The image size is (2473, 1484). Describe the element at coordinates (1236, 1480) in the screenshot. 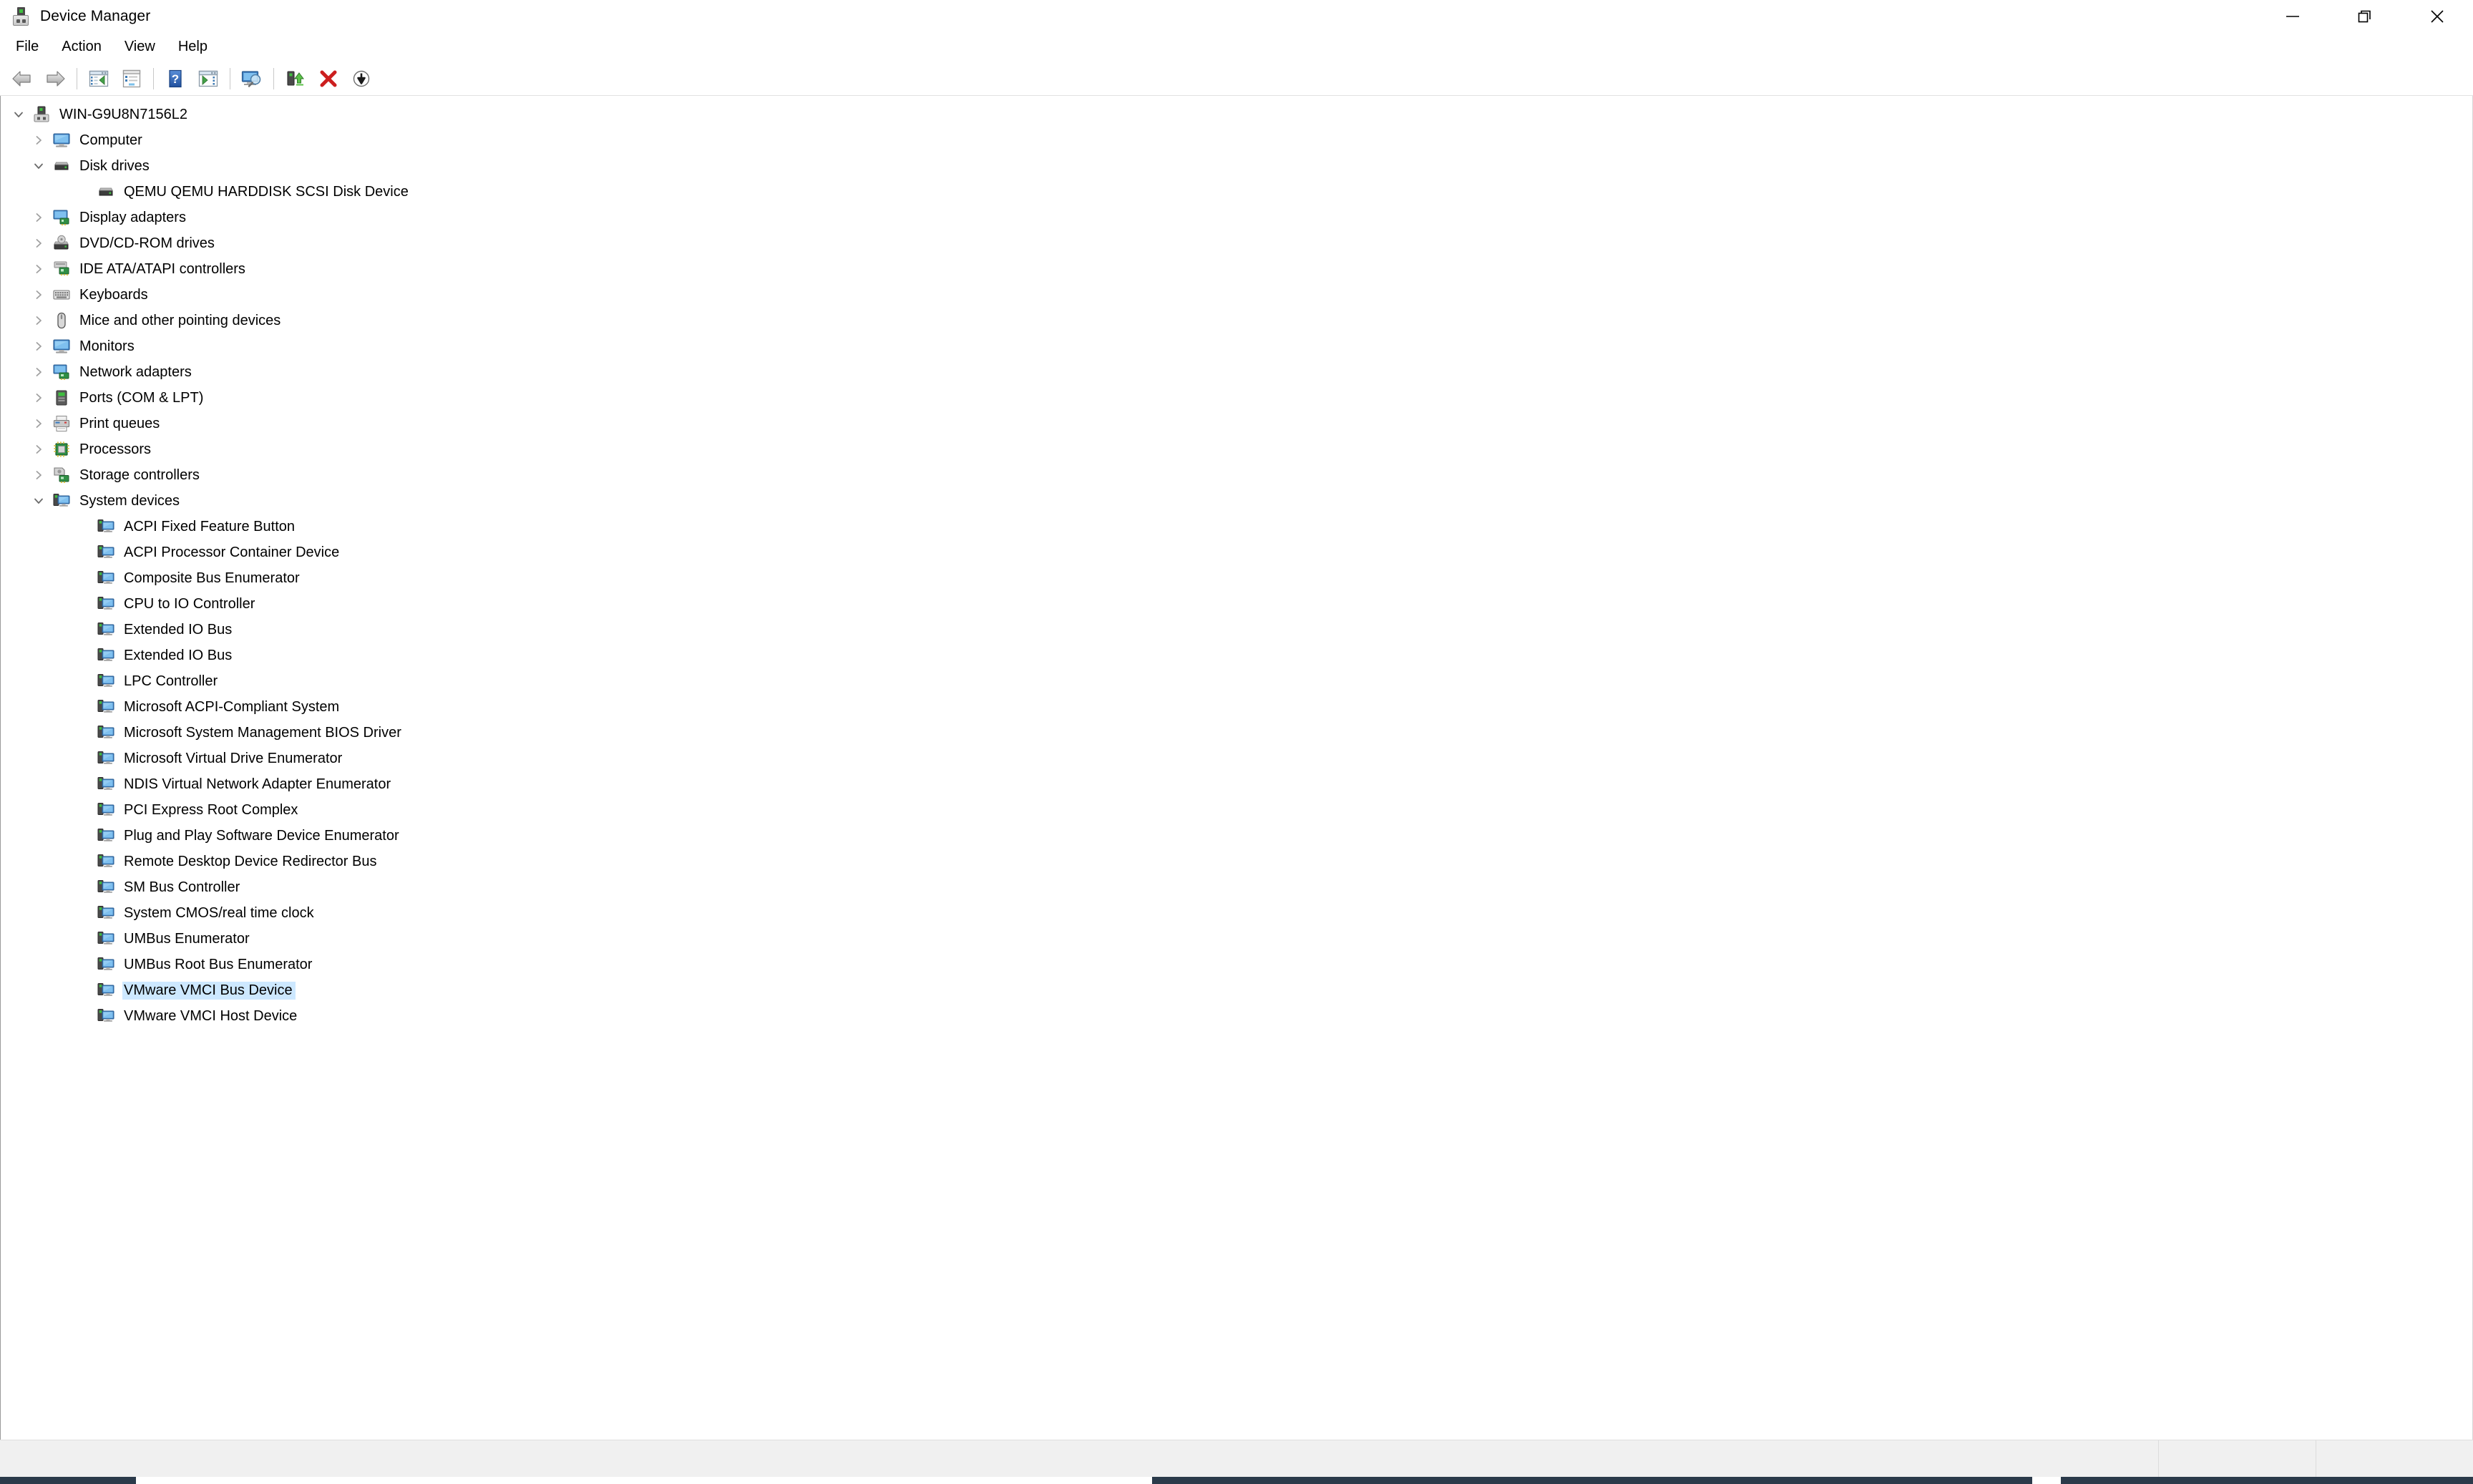

I see `taskbar-strip` at that location.